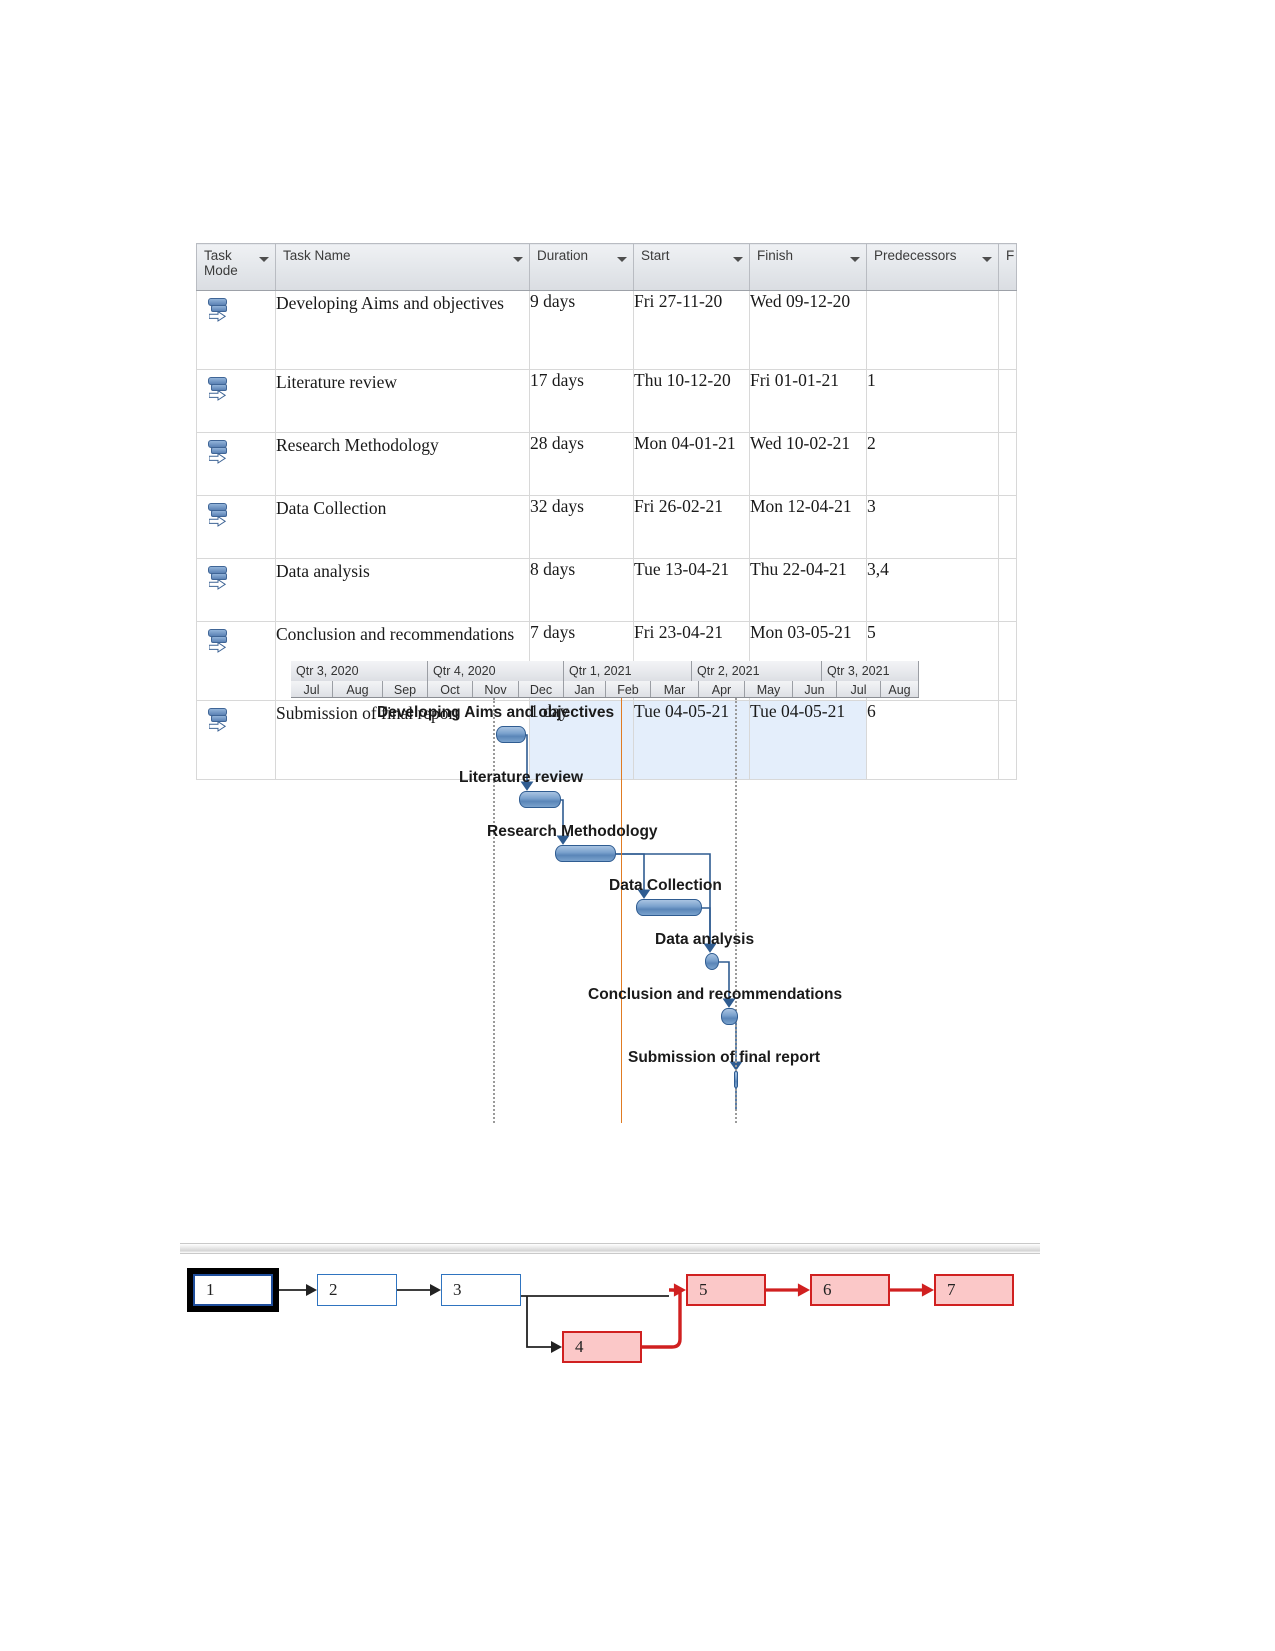  I want to click on progress-marker-line, so click(494, 910).